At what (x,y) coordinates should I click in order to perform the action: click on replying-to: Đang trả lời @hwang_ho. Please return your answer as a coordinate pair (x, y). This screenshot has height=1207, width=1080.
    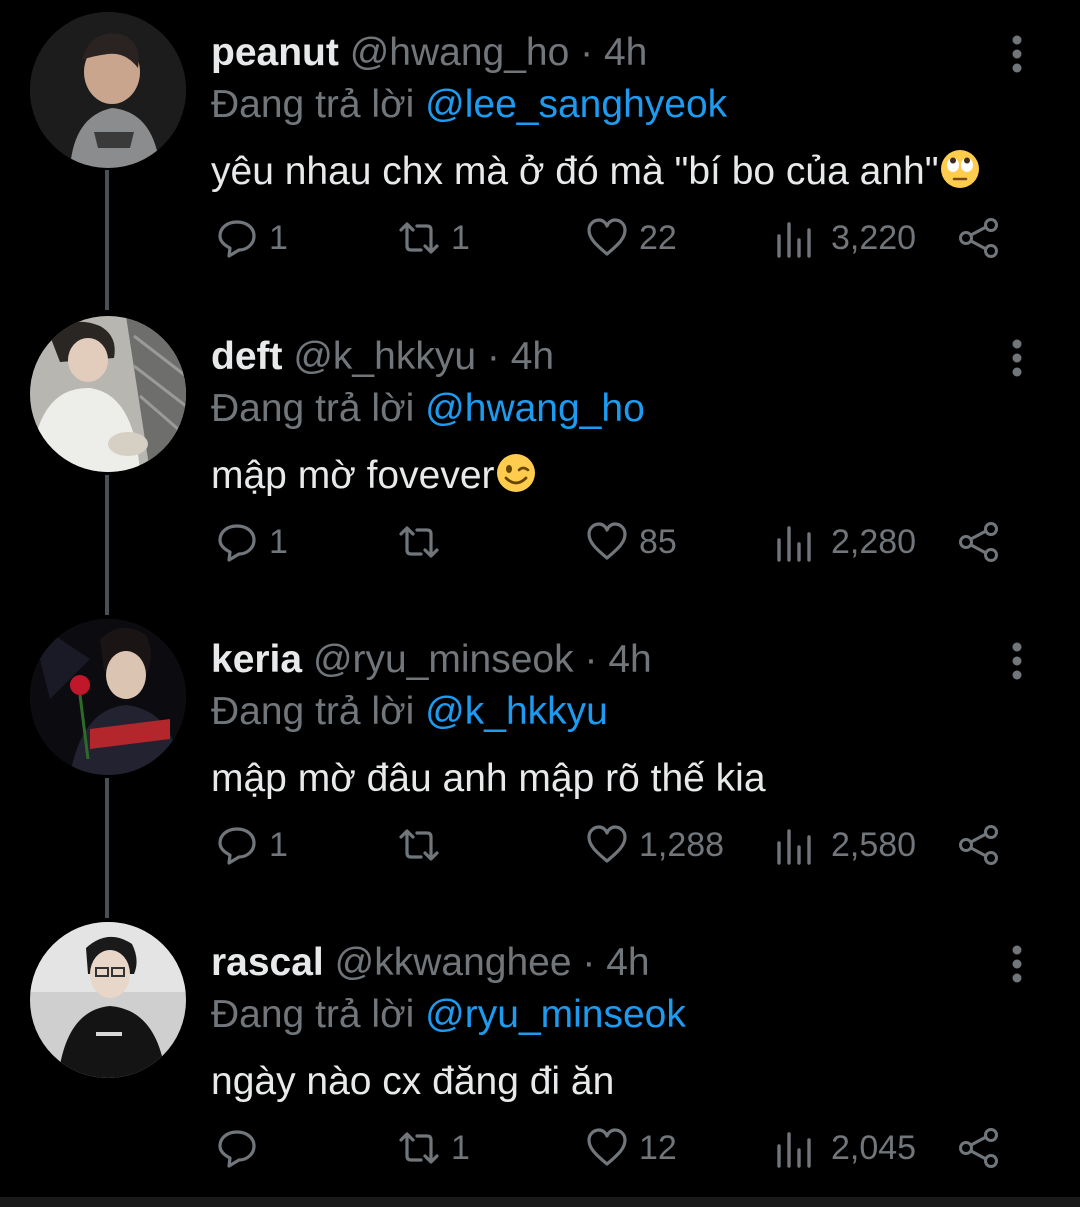
    Looking at the image, I should click on (428, 409).